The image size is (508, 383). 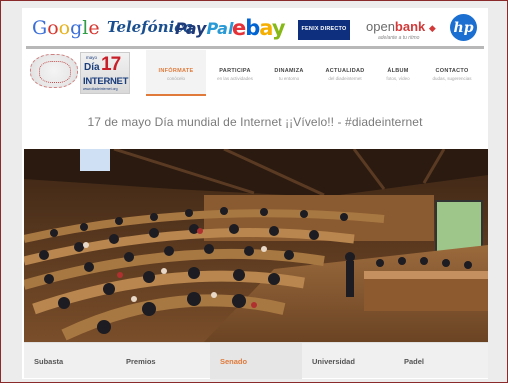 What do you see at coordinates (54, 71) in the screenshot?
I see `globe-icon` at bounding box center [54, 71].